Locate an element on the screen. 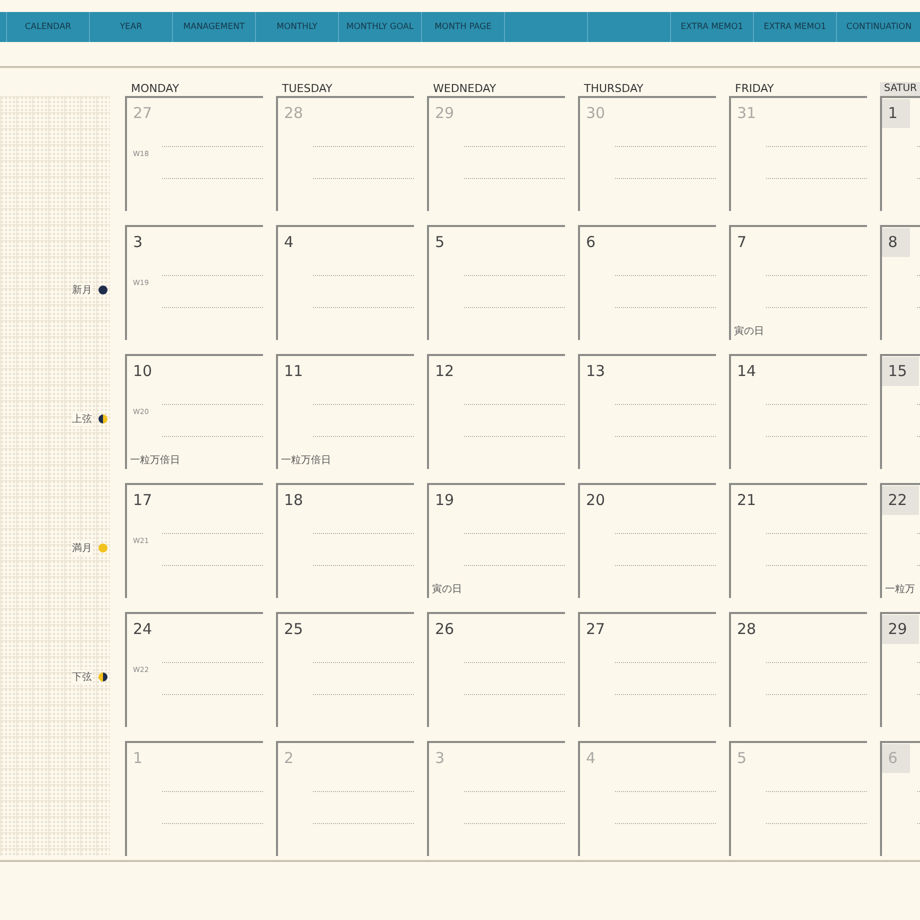 This screenshot has height=920, width=920. day-cell: 20 is located at coordinates (647, 540).